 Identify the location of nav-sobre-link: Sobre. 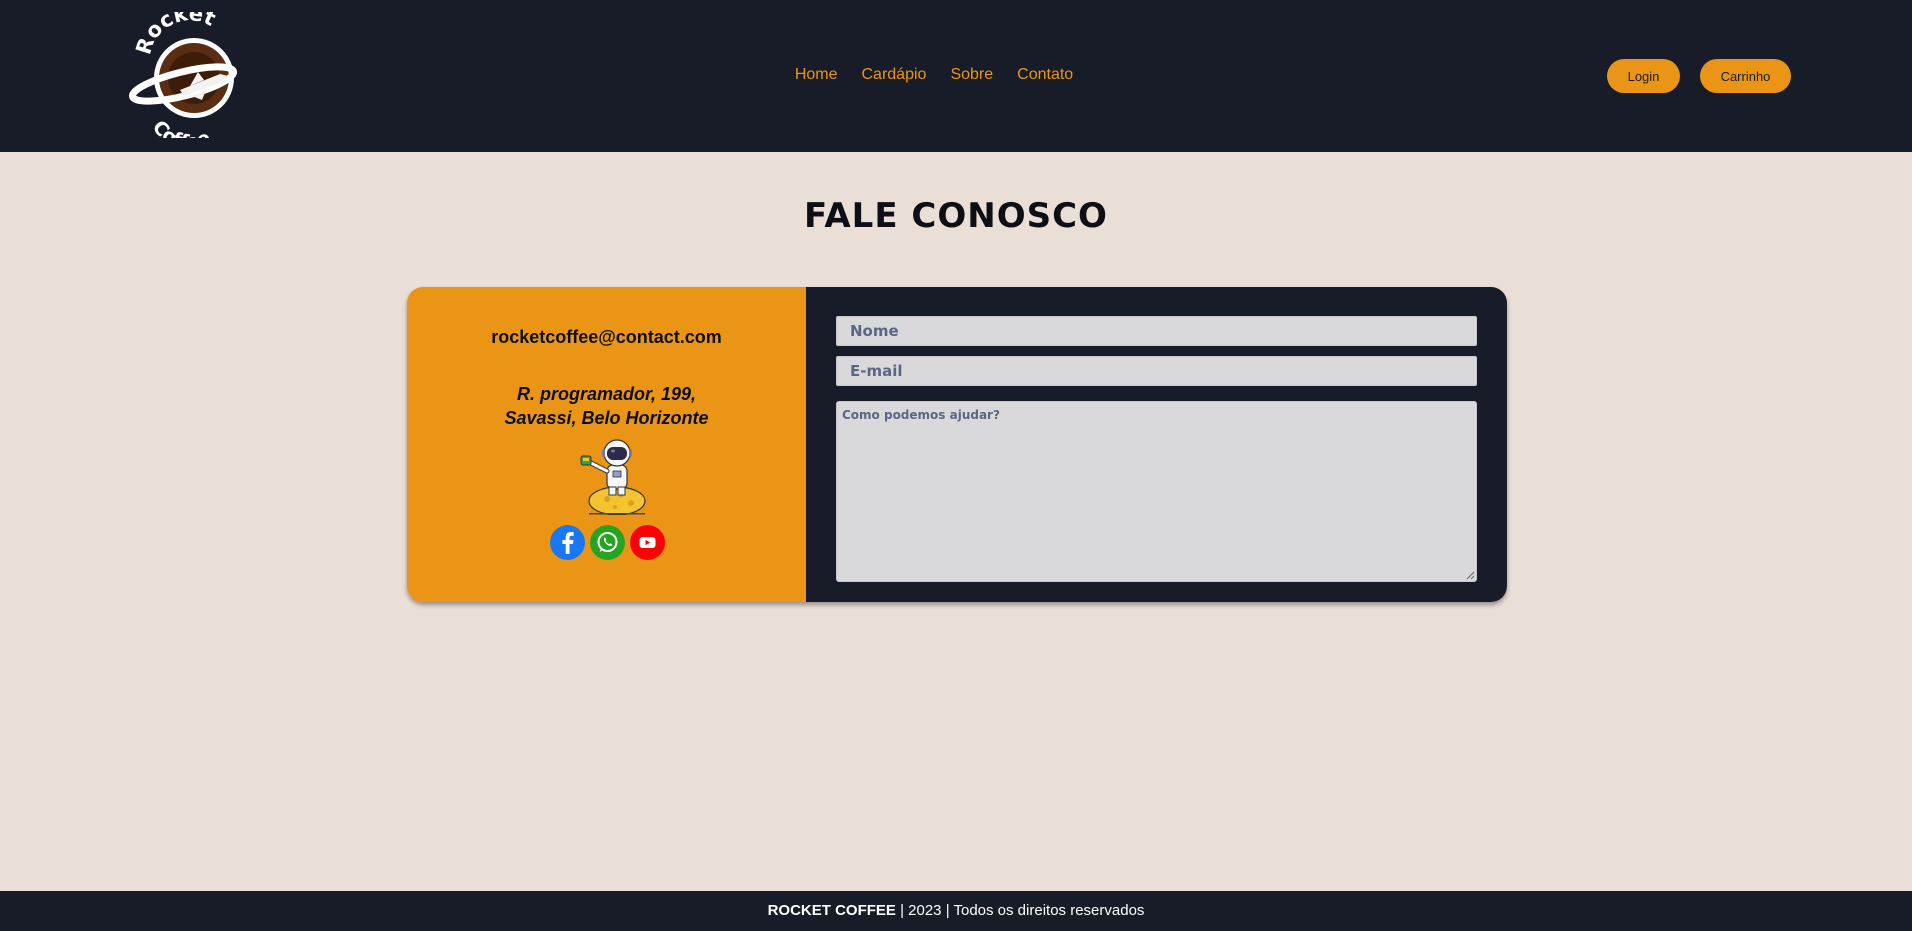
(971, 75).